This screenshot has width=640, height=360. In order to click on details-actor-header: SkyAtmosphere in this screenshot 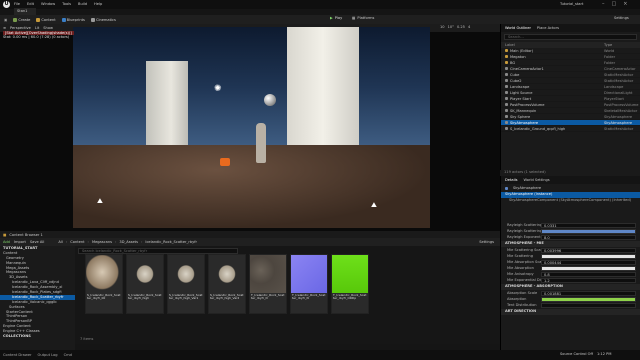, I will do `click(570, 188)`.